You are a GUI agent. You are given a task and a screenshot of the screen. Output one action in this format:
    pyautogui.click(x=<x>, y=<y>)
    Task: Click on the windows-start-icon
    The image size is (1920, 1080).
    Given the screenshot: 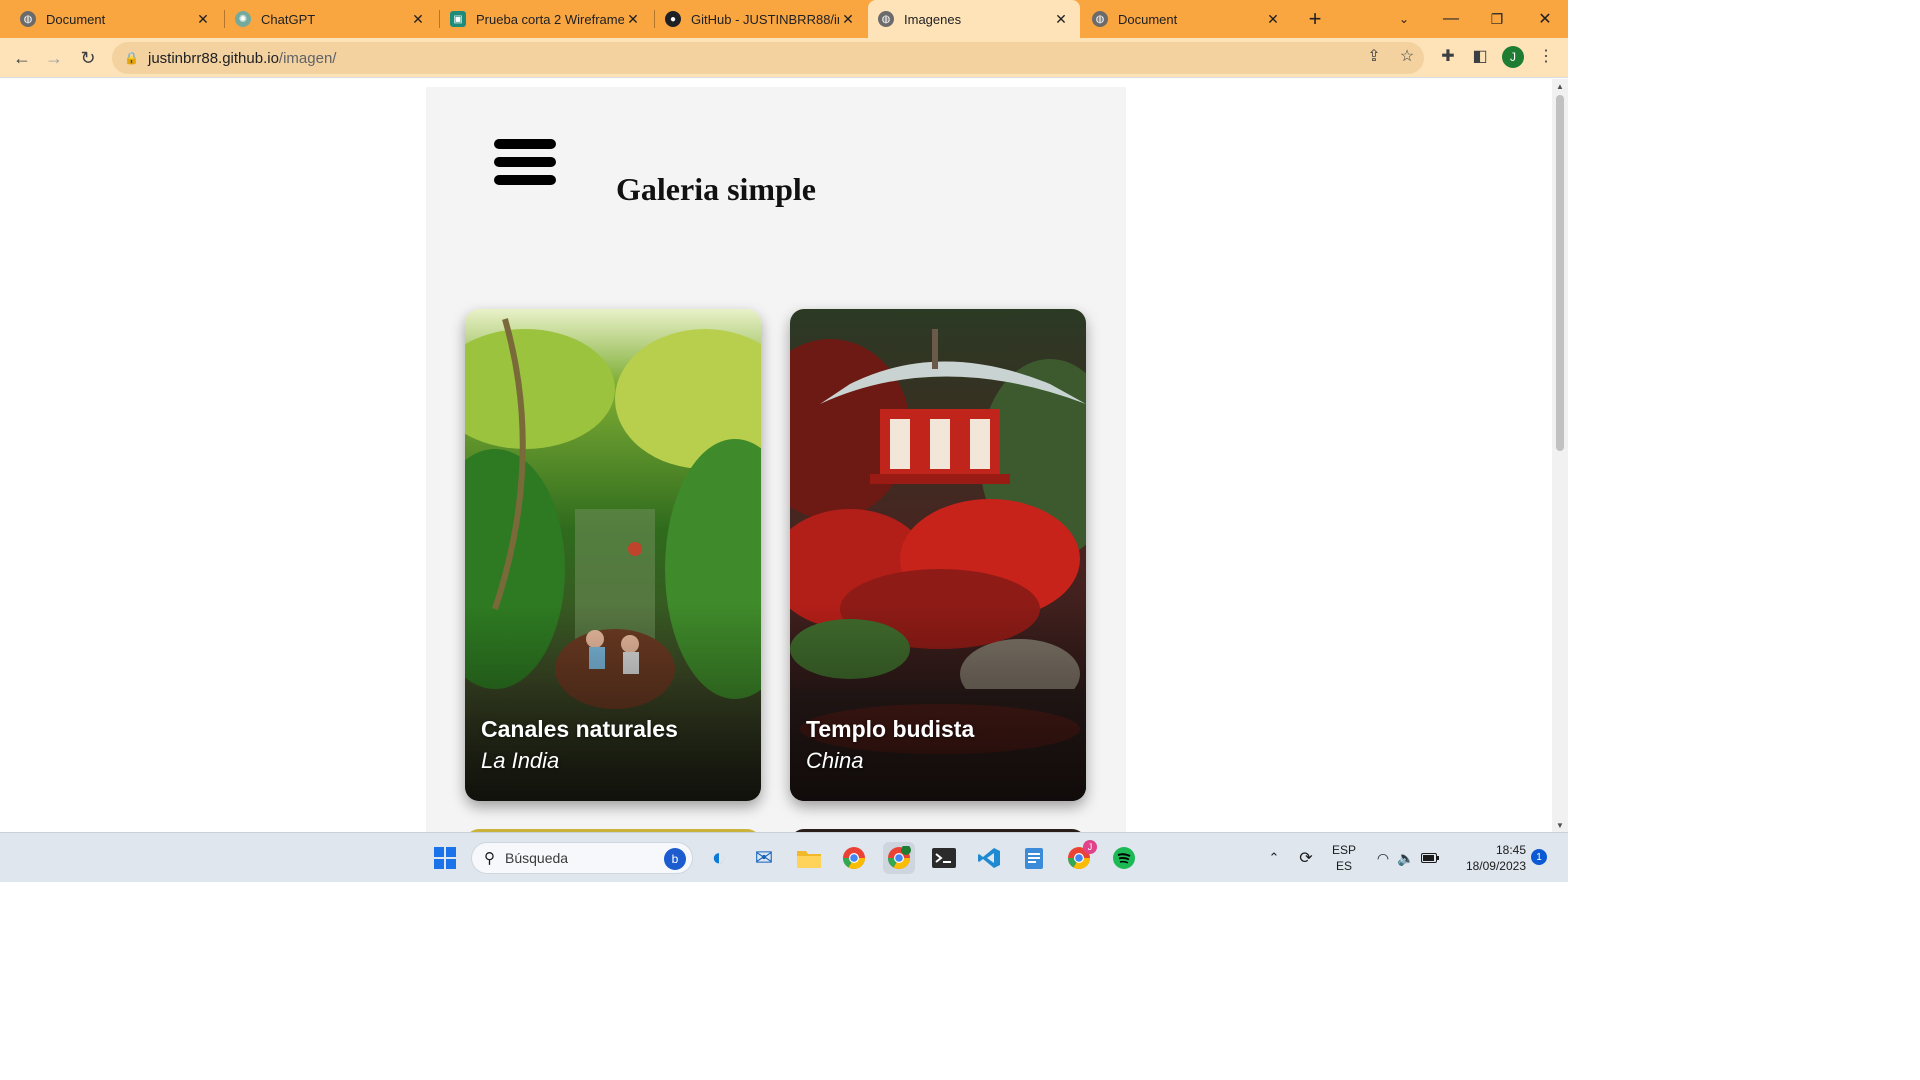 What is the action you would take?
    pyautogui.click(x=445, y=858)
    